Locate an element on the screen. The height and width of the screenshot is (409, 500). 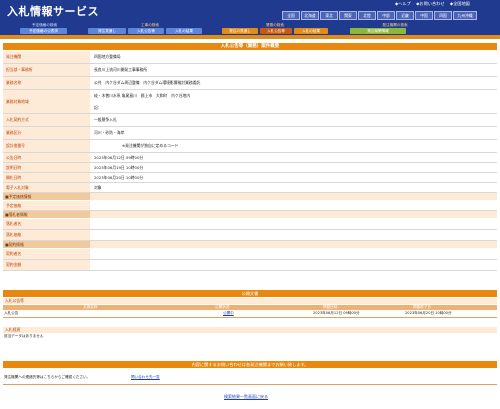
row-label: 予定価格 is located at coordinates (46, 205).